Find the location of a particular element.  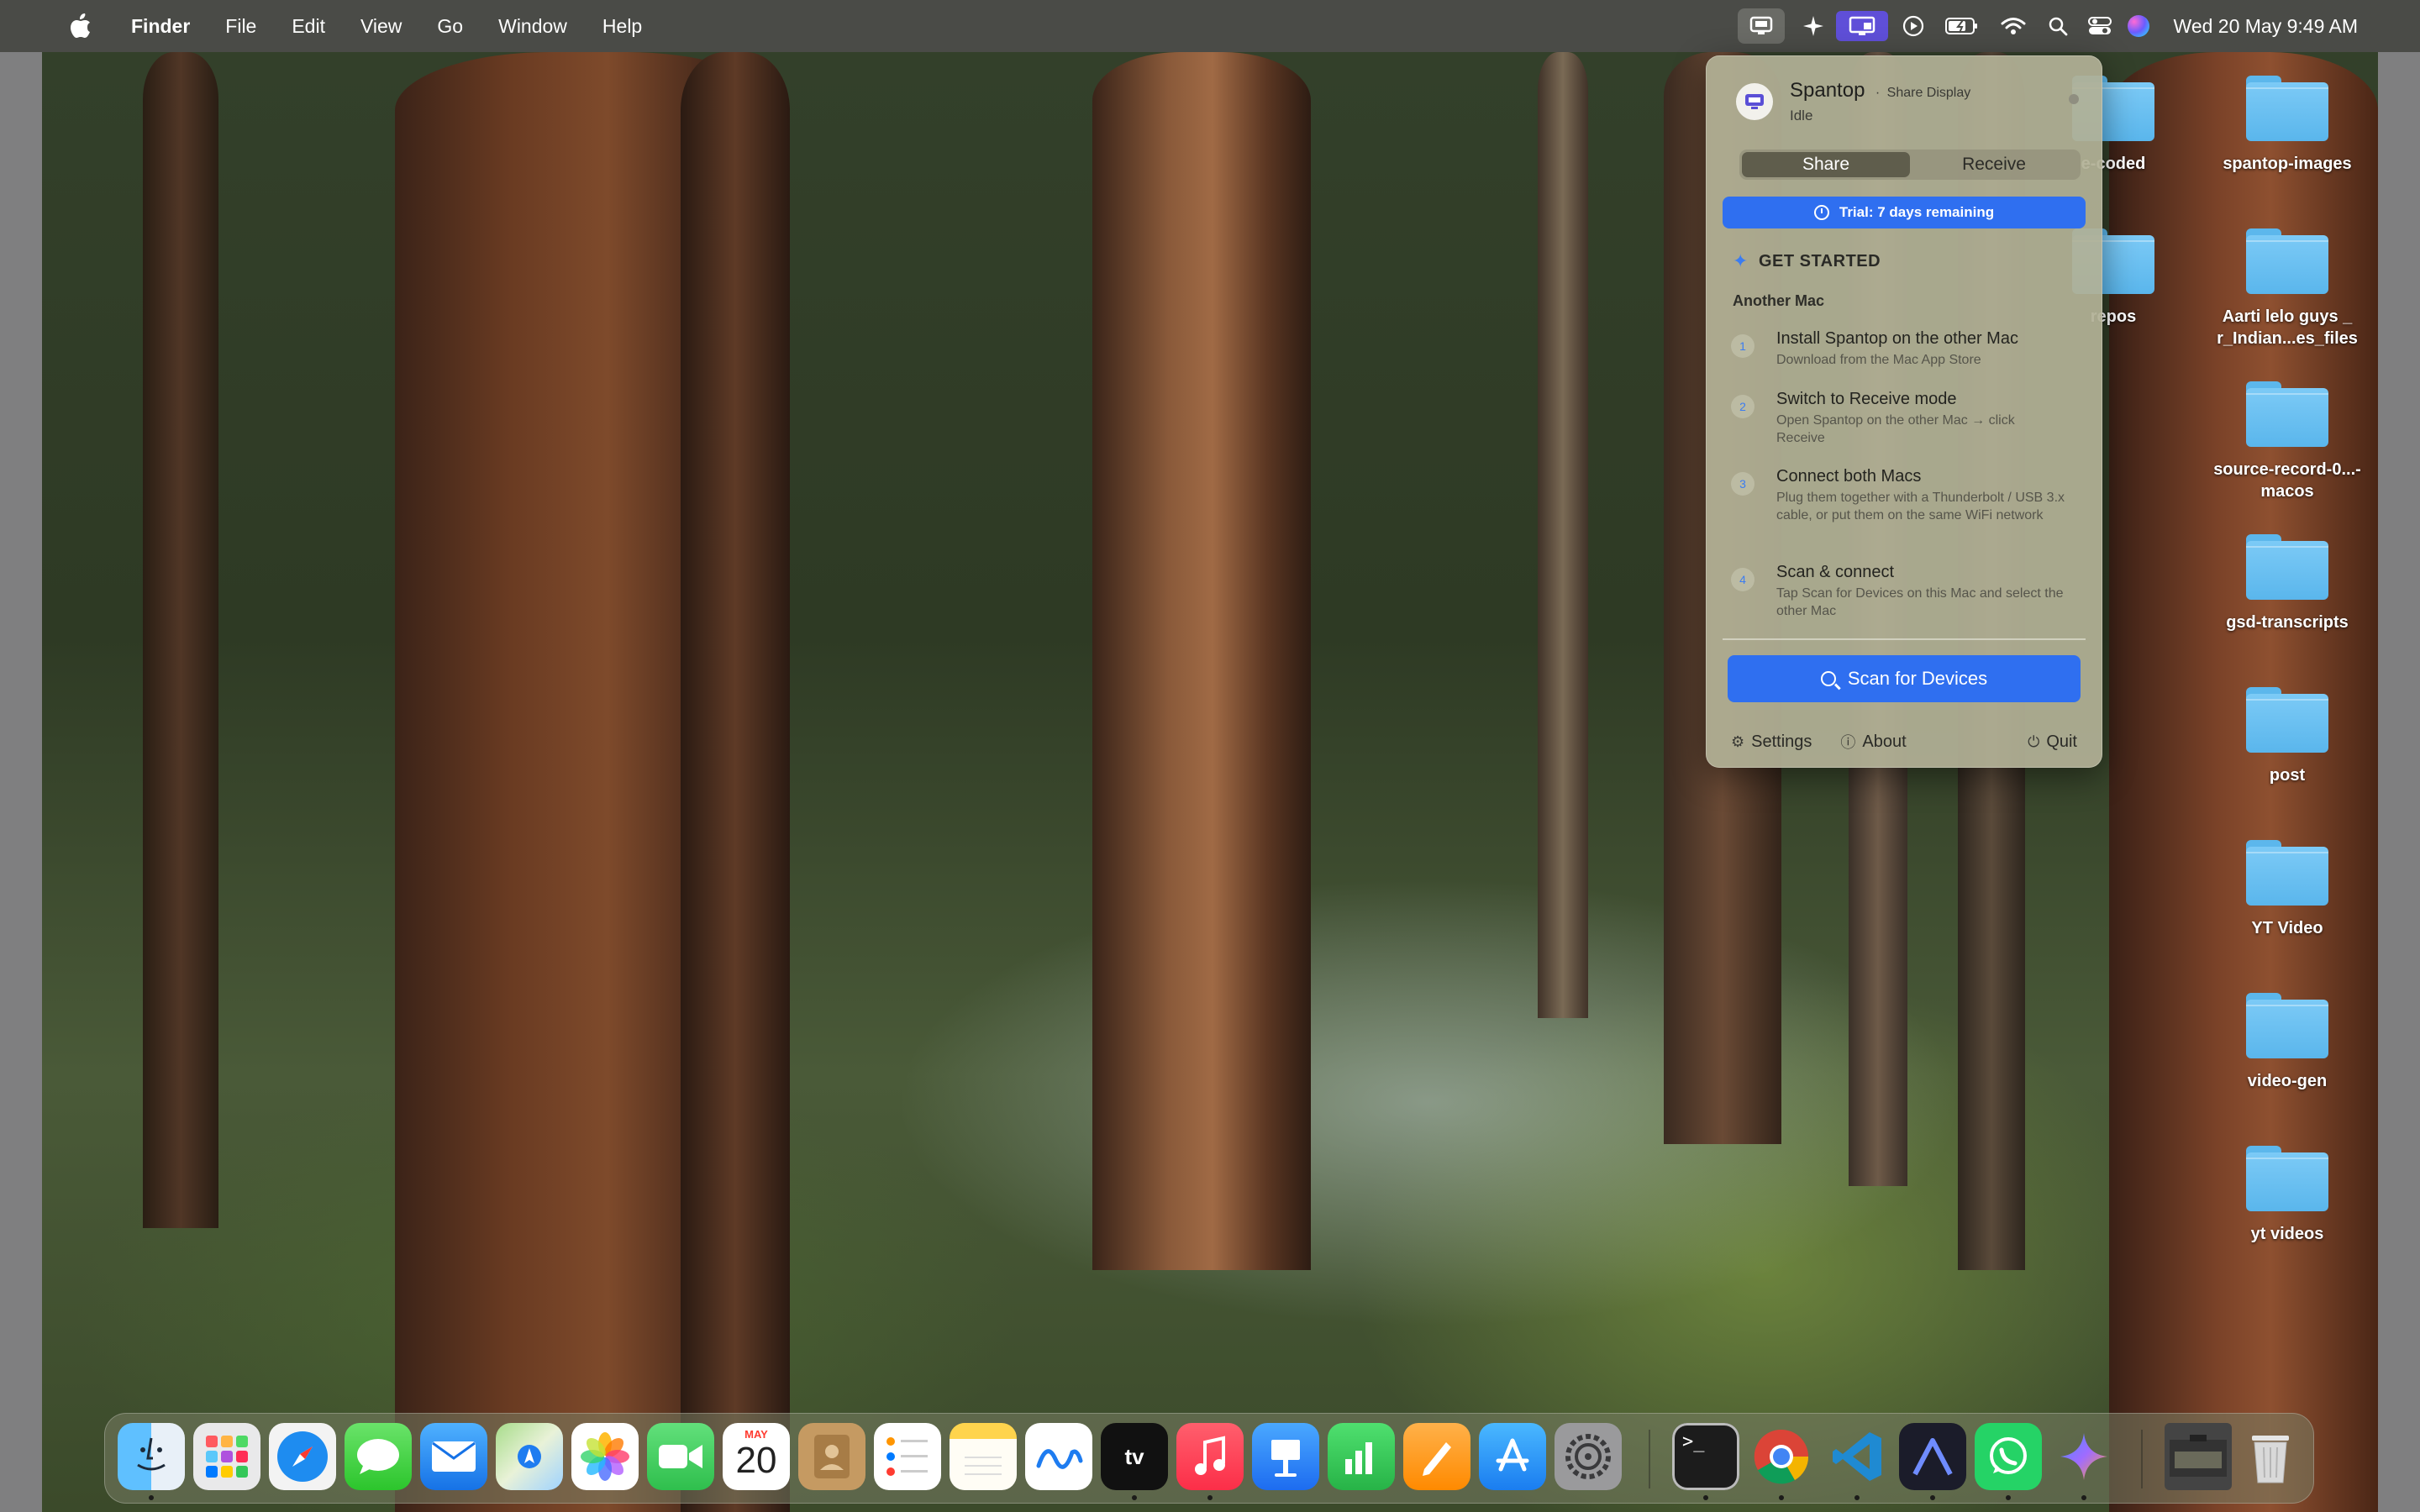

reminders-icon is located at coordinates (907, 1456).